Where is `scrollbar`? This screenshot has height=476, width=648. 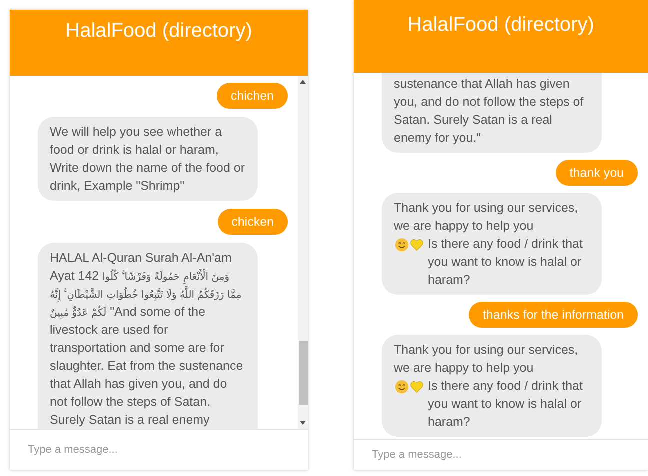 scrollbar is located at coordinates (303, 252).